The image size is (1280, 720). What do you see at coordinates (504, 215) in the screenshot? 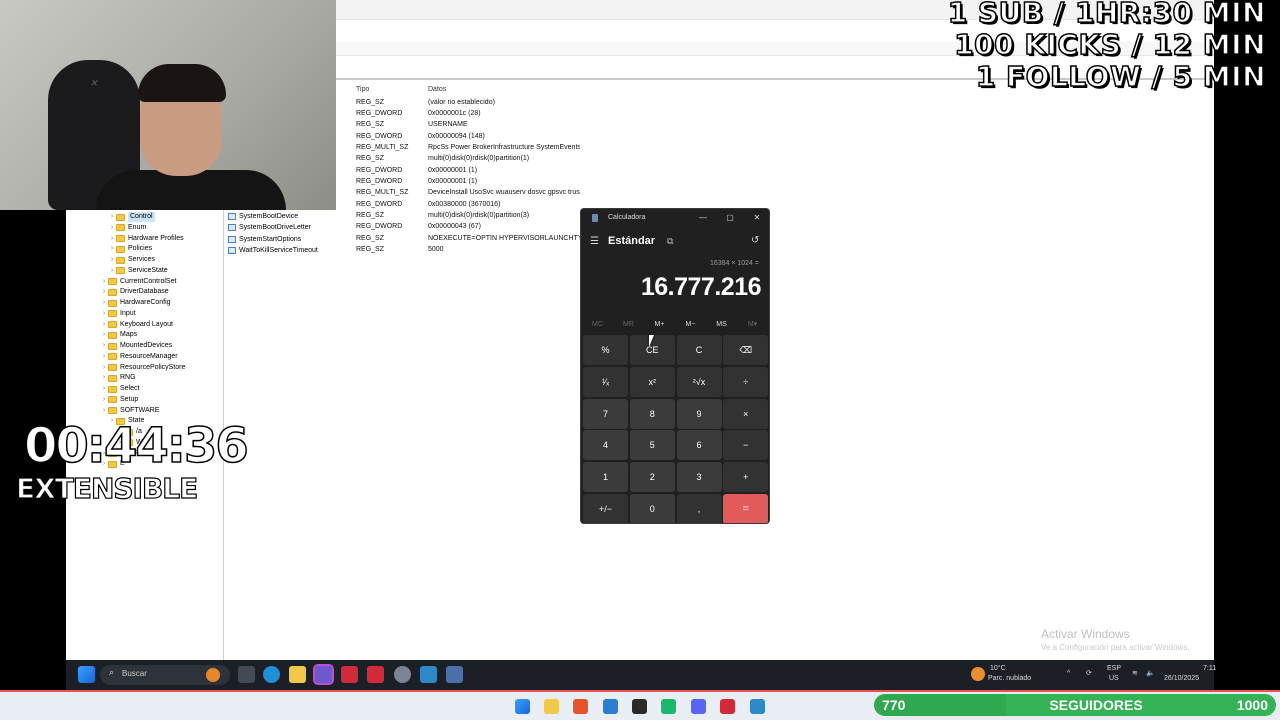
I see `registry-row-data: multi(0)disk(0)rdisk(0)partition(3)` at bounding box center [504, 215].